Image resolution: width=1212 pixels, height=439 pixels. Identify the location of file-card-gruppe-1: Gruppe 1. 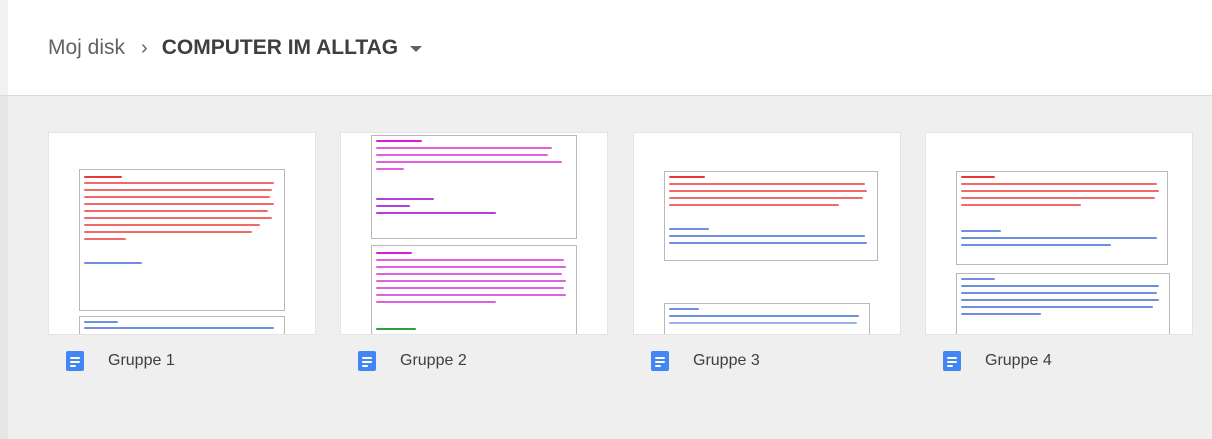
(182, 252).